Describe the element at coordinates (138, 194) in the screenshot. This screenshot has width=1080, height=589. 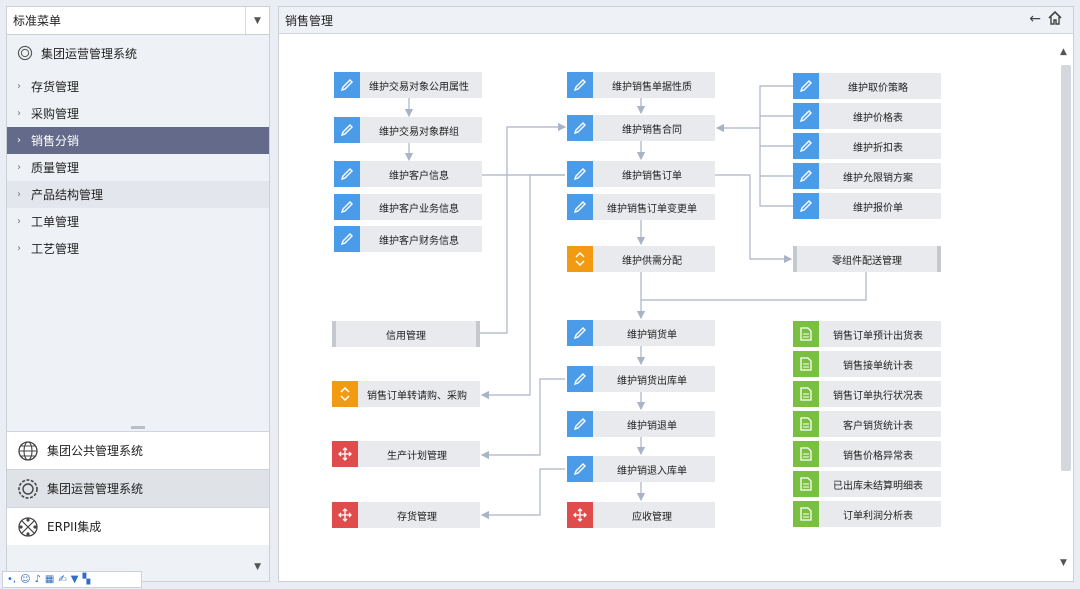
I see `tree-item-bom: › 产品结构管理` at that location.